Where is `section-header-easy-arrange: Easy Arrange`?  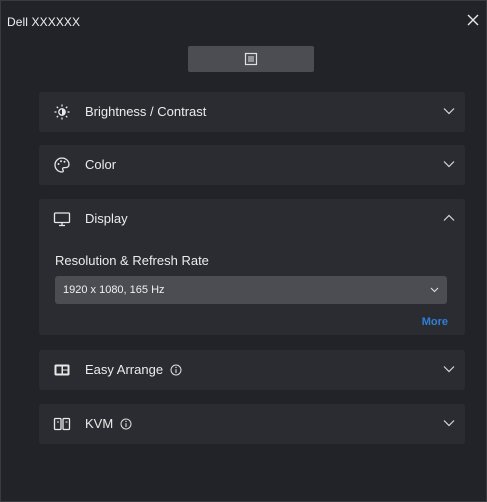 section-header-easy-arrange: Easy Arrange is located at coordinates (252, 370).